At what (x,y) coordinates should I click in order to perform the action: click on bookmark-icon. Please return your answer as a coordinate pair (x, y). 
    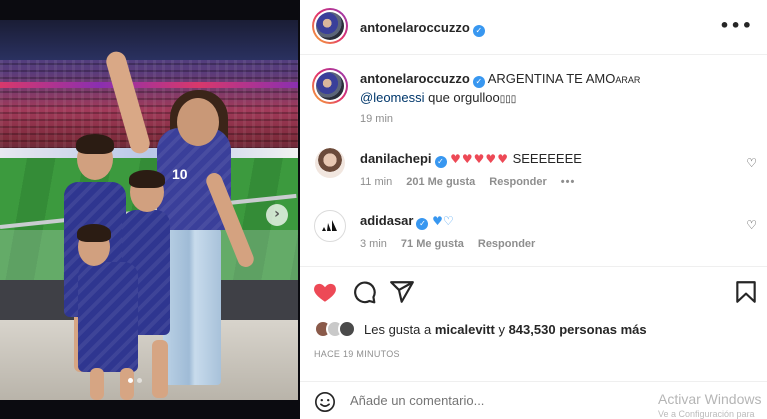
    Looking at the image, I should click on (746, 292).